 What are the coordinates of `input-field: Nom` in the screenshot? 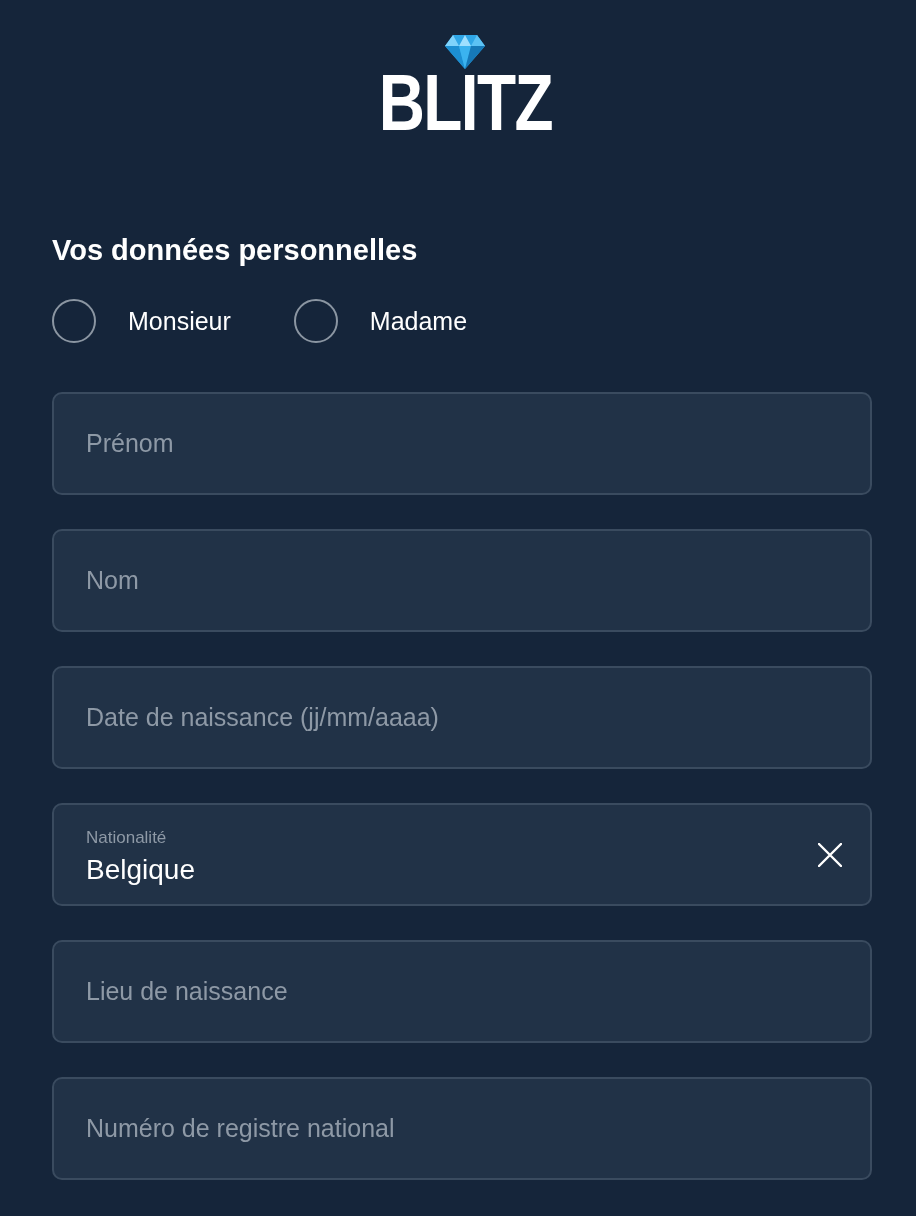 It's located at (462, 580).